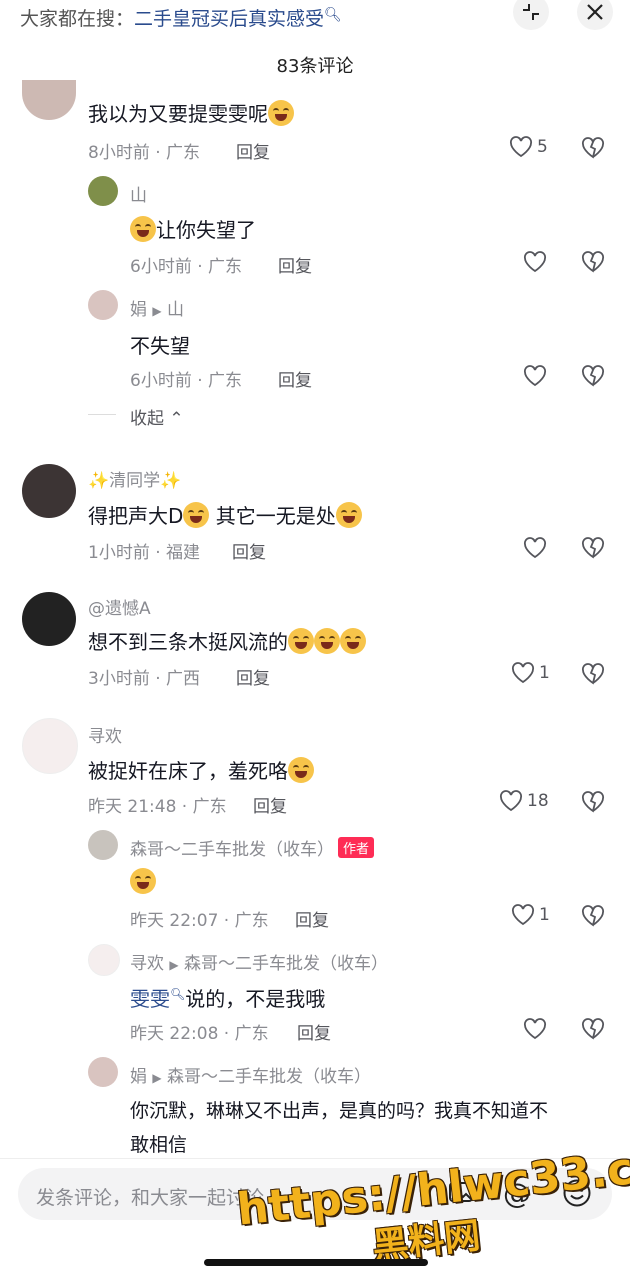 The image size is (630, 1280). Describe the element at coordinates (201, 769) in the screenshot. I see `comment-text: 被捉奸在床了，羞死咯` at that location.